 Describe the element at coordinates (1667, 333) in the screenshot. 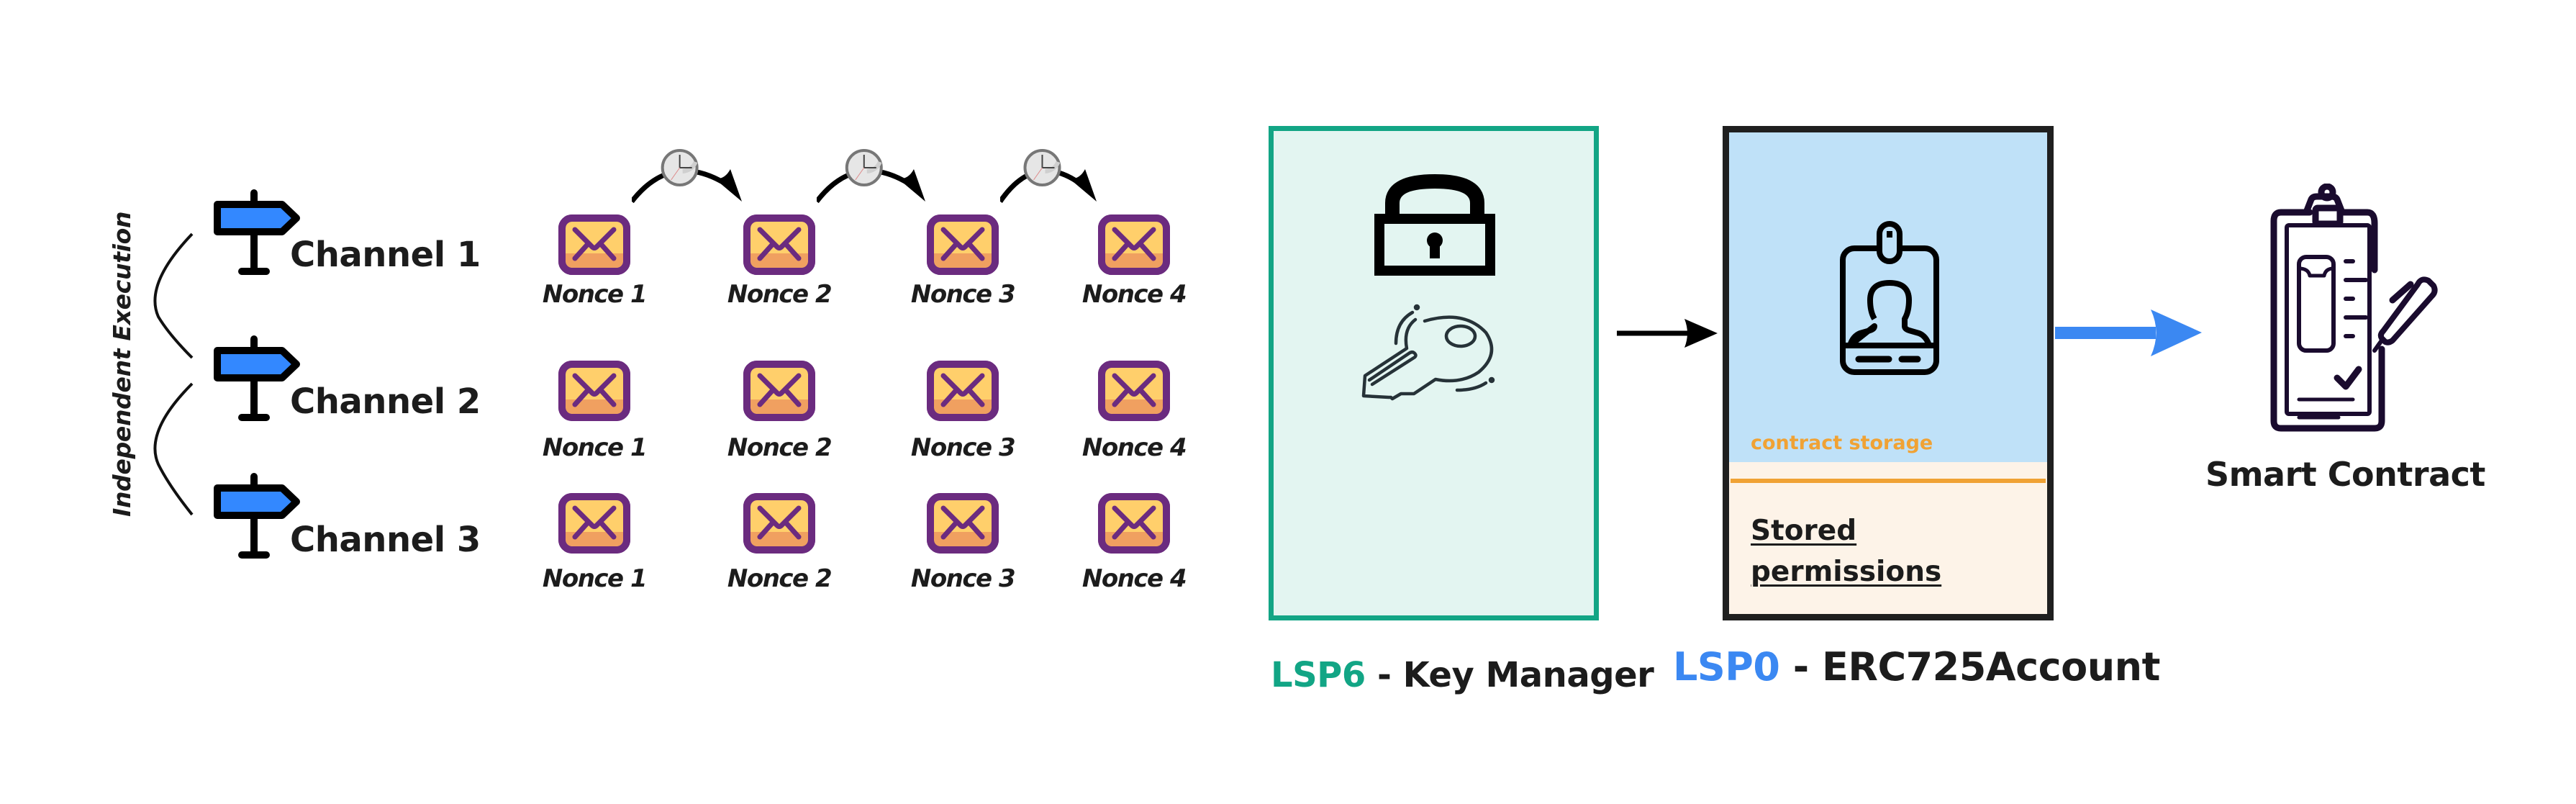

I see `arrow-right-icon` at that location.